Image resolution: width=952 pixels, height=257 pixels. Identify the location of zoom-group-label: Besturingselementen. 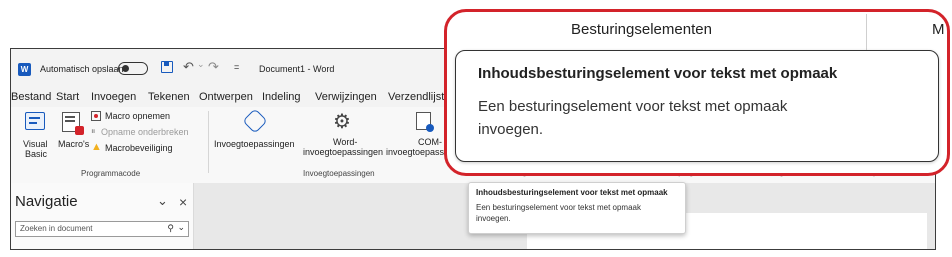
(641, 29).